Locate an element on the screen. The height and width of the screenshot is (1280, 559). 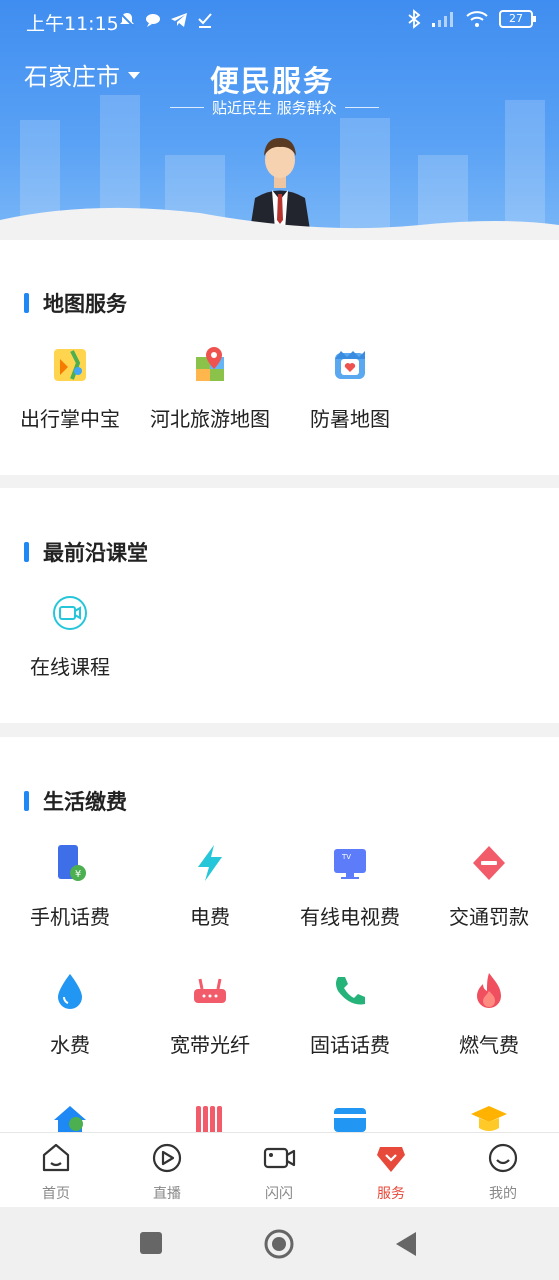
service-online-course: 在线课程 is located at coordinates (70, 636).